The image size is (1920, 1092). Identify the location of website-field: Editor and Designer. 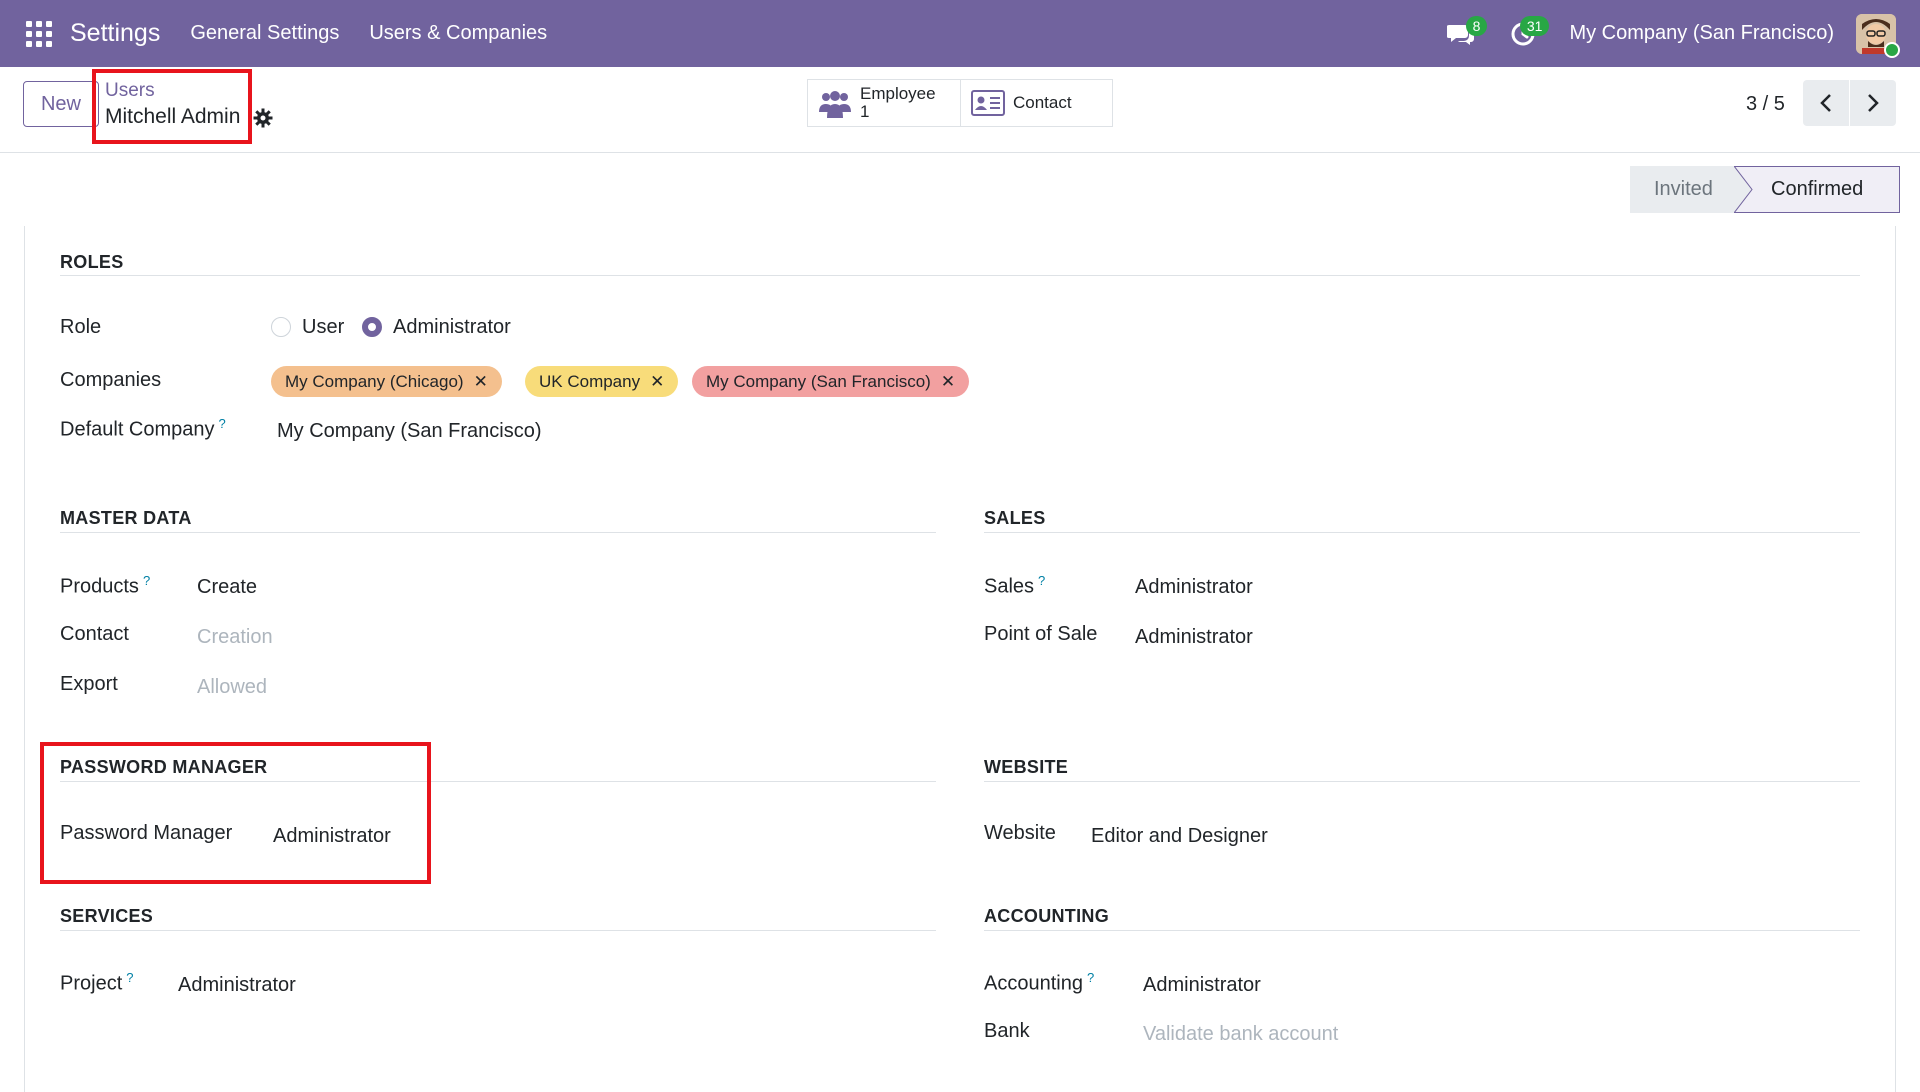
(1179, 836).